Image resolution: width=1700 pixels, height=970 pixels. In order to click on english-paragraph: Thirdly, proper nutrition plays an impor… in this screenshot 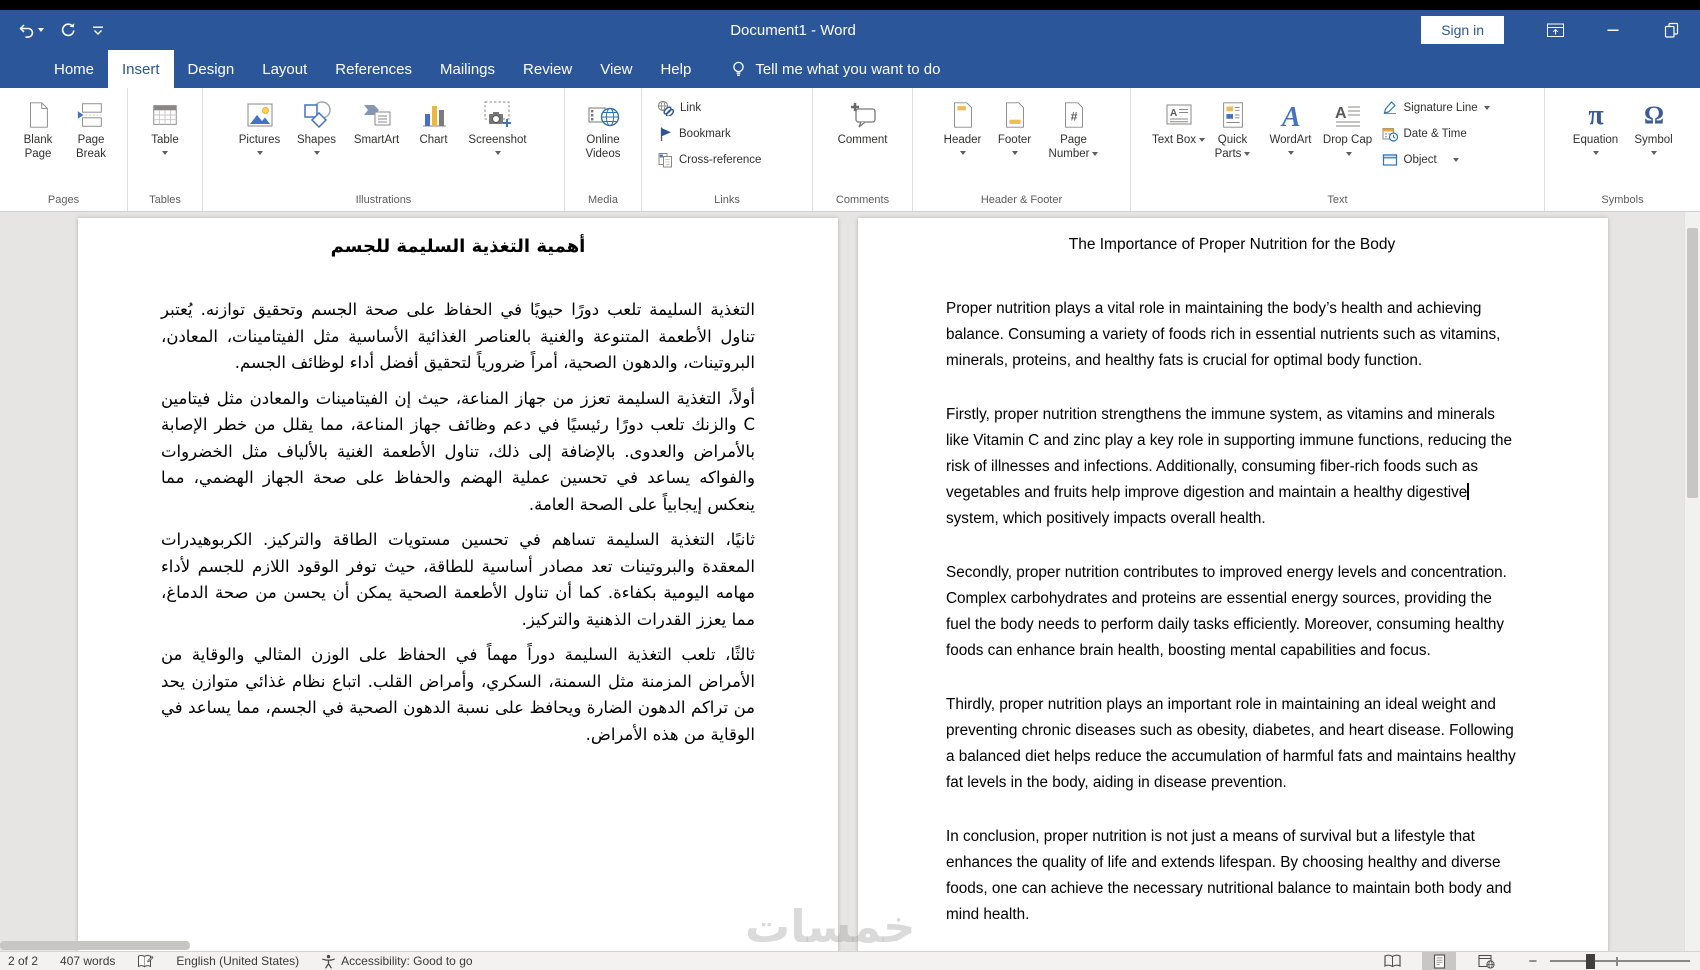, I will do `click(1232, 744)`.